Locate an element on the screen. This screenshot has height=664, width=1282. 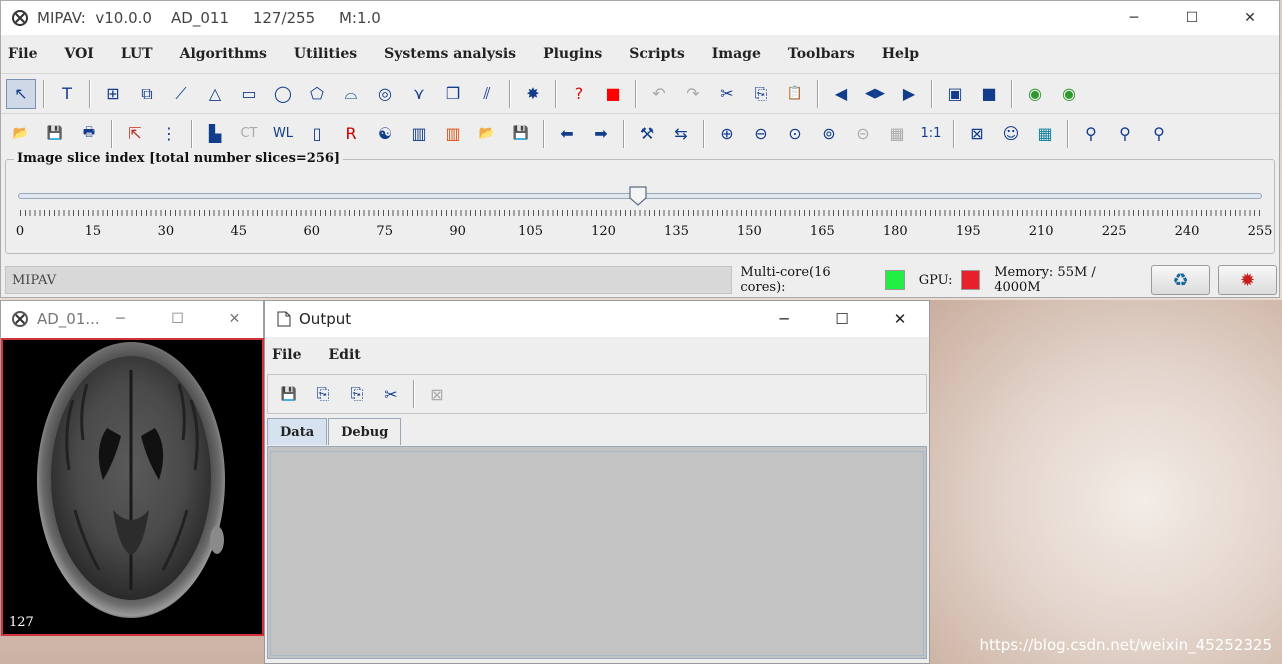
zoom-region-button: ⊚ is located at coordinates (829, 134).